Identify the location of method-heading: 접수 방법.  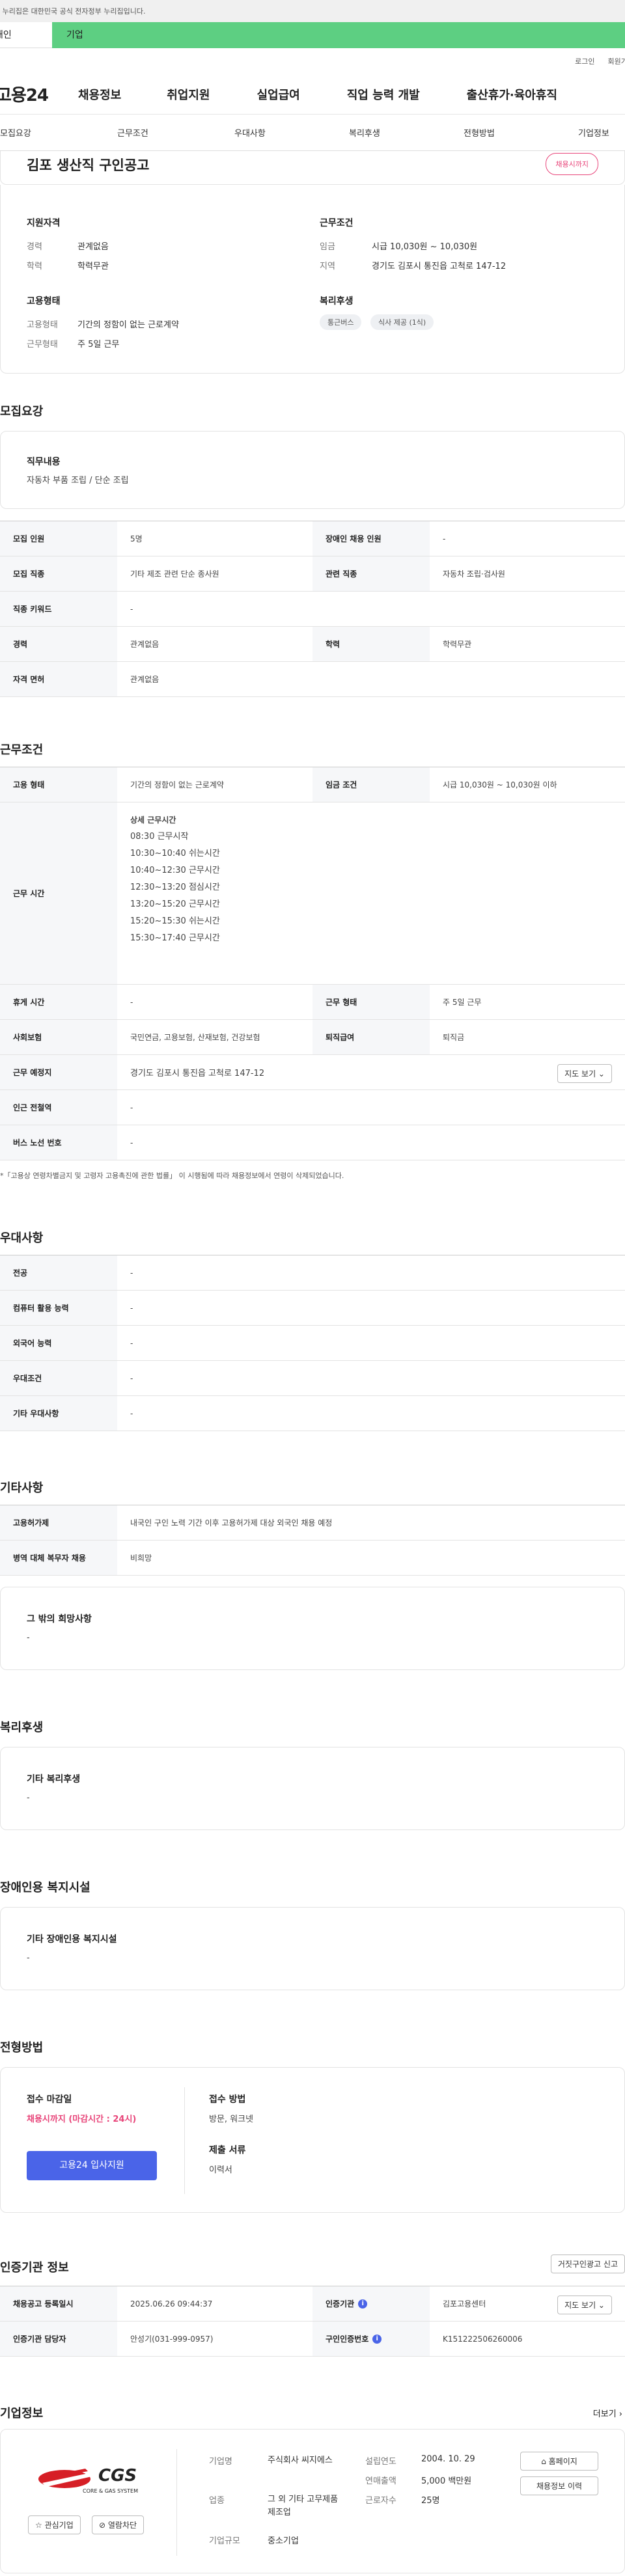
(227, 2099).